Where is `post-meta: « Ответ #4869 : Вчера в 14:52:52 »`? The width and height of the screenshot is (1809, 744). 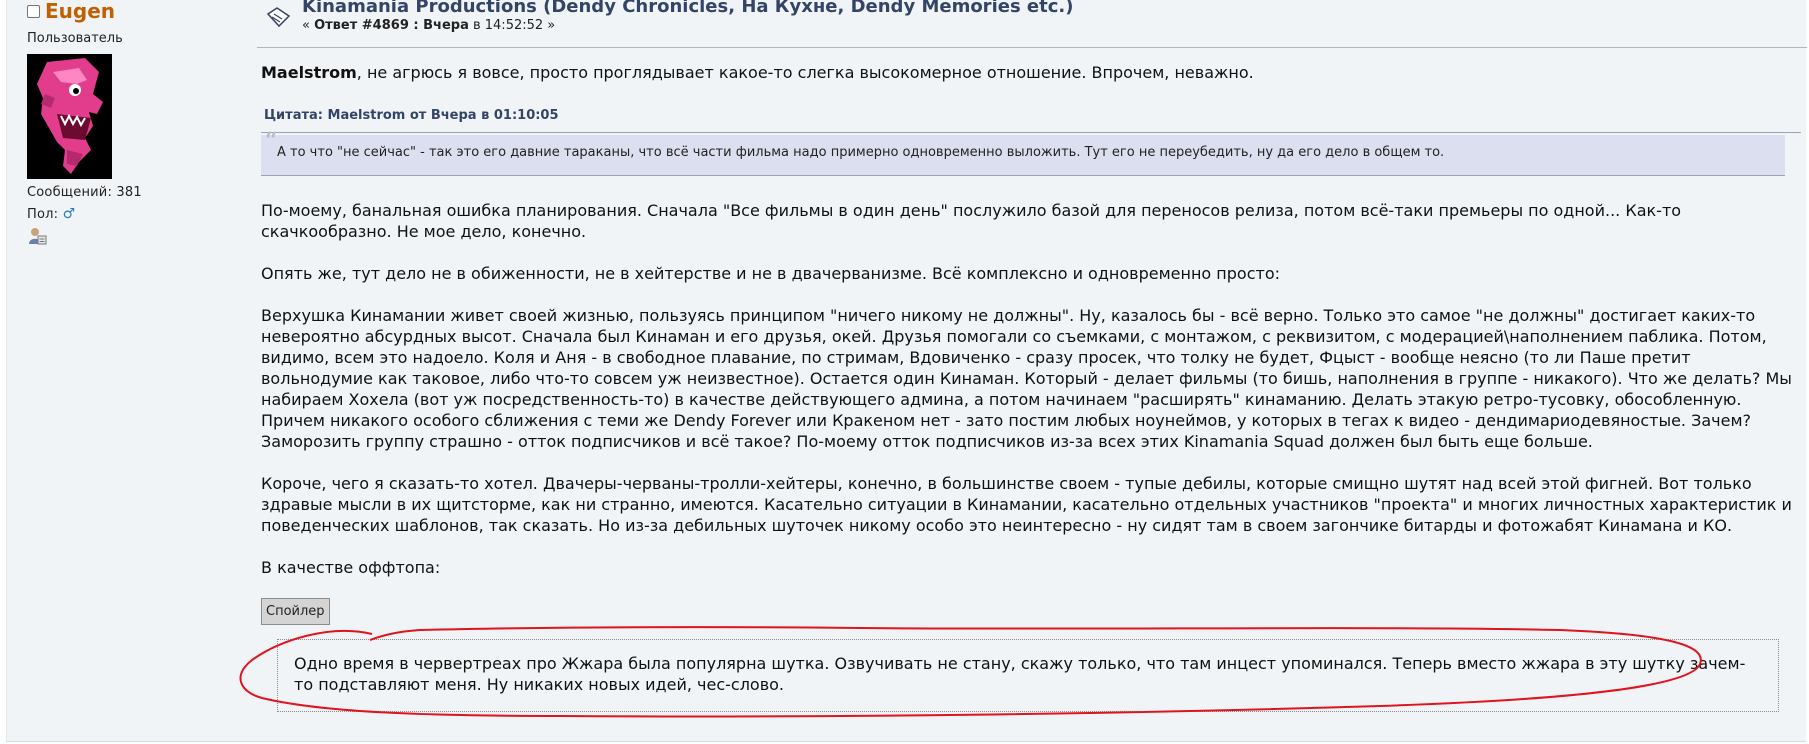
post-meta: « Ответ #4869 : Вчера в 14:52:52 » is located at coordinates (428, 25).